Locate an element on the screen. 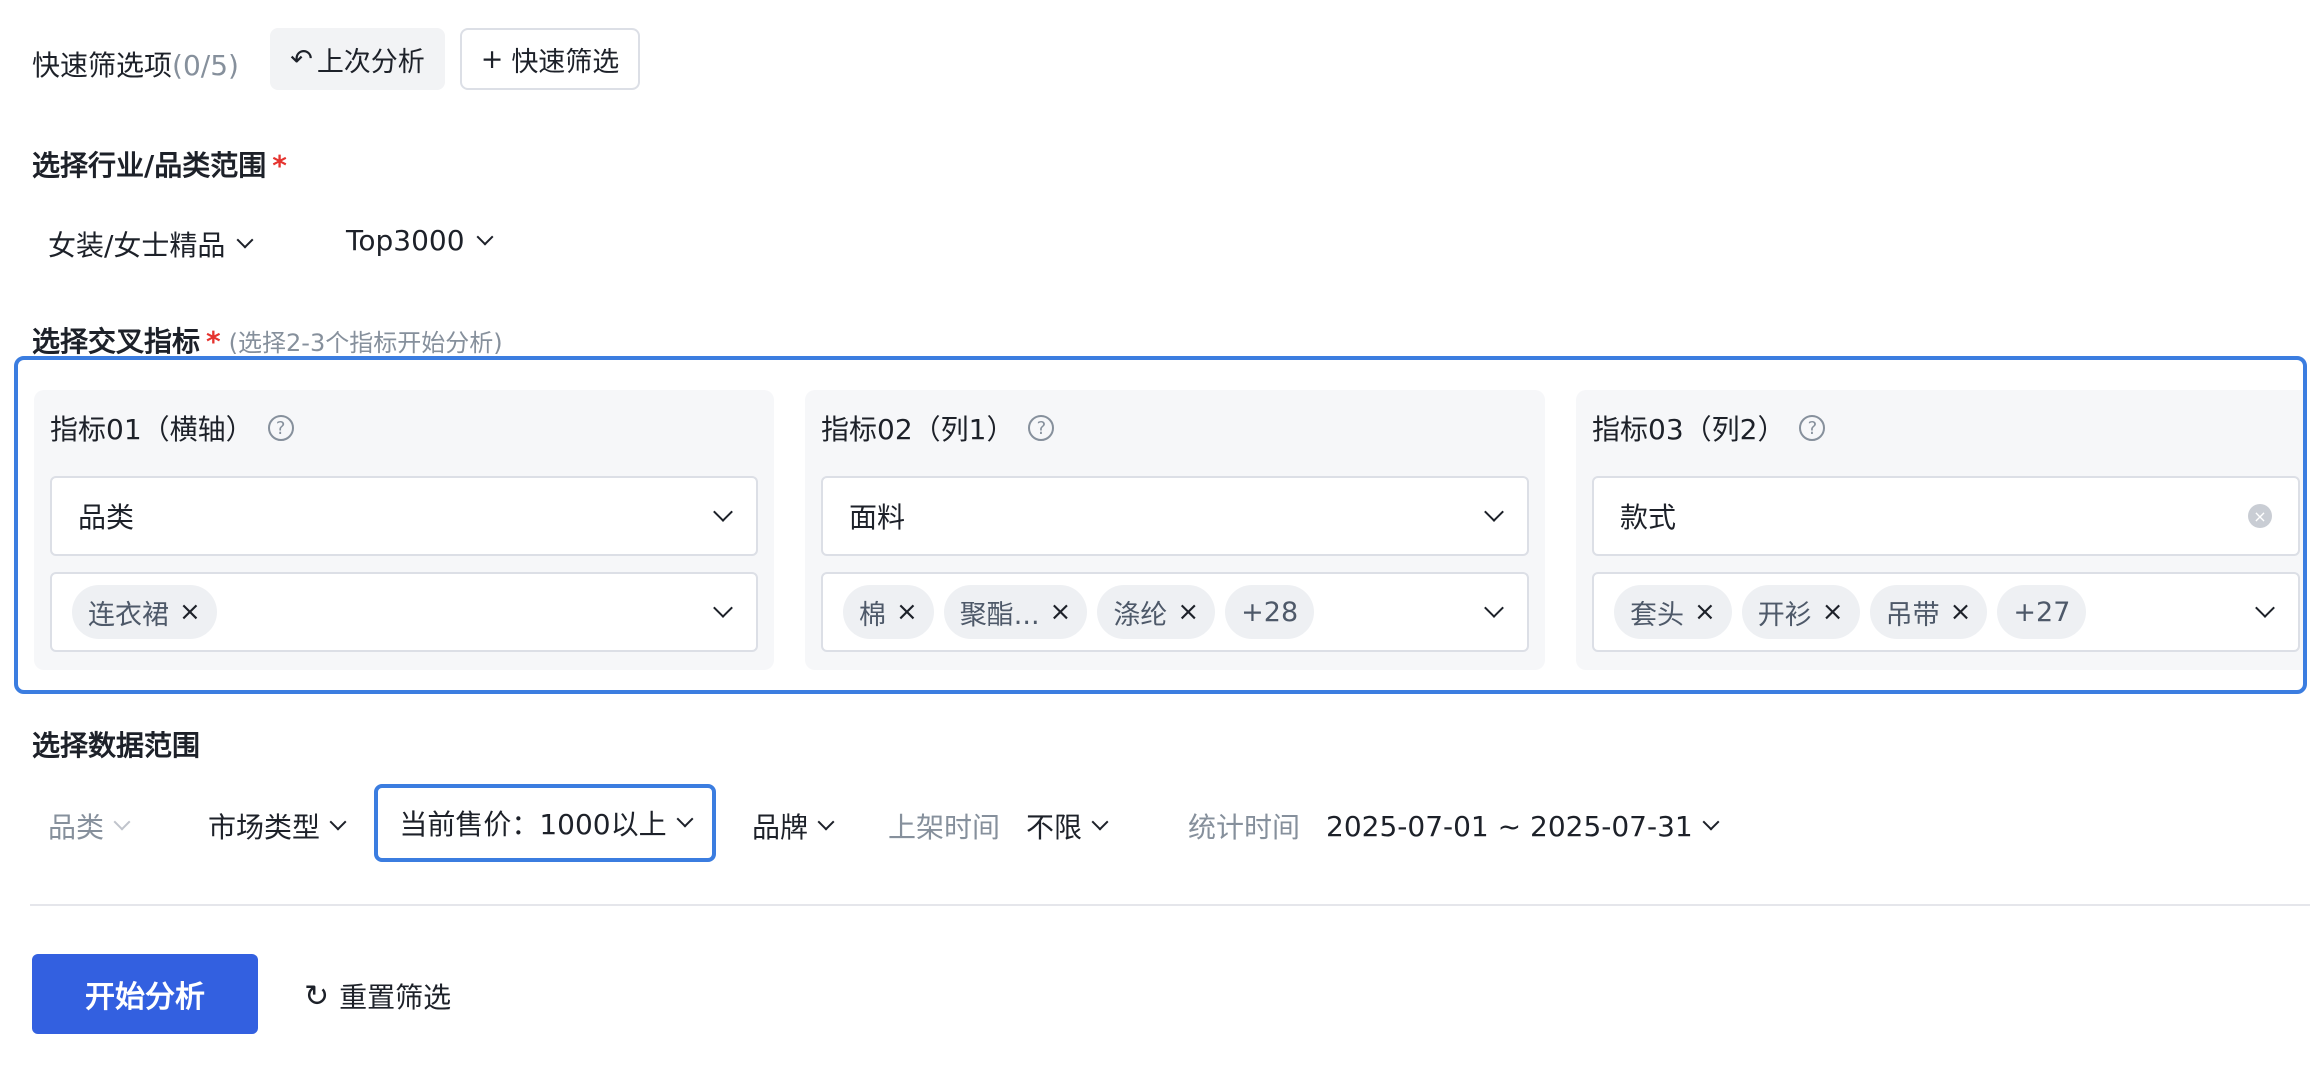 The width and height of the screenshot is (2320, 1074). listing-time-value: 不限 is located at coordinates (1054, 827).